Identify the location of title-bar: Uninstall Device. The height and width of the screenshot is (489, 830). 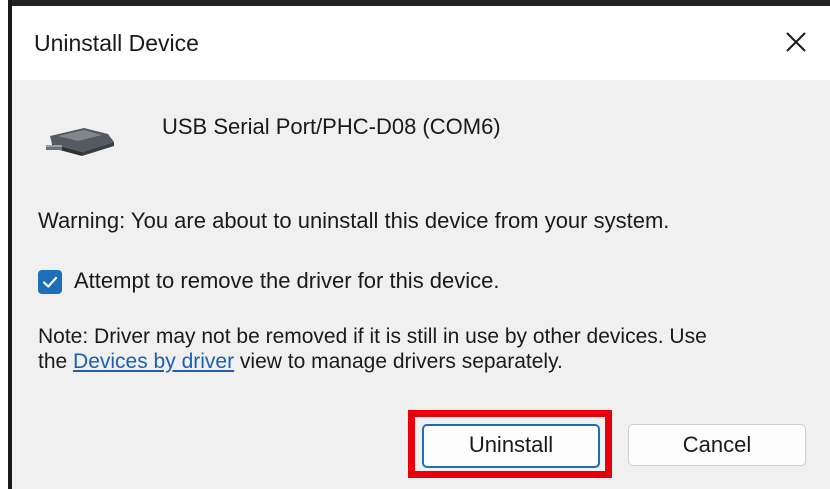
(421, 43).